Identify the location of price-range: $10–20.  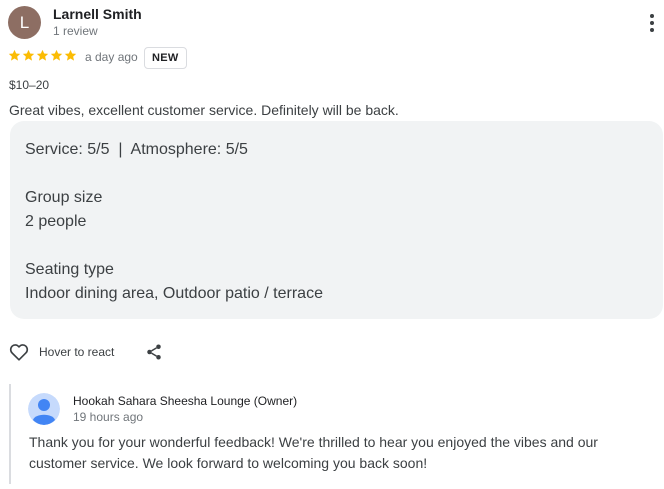
(29, 85).